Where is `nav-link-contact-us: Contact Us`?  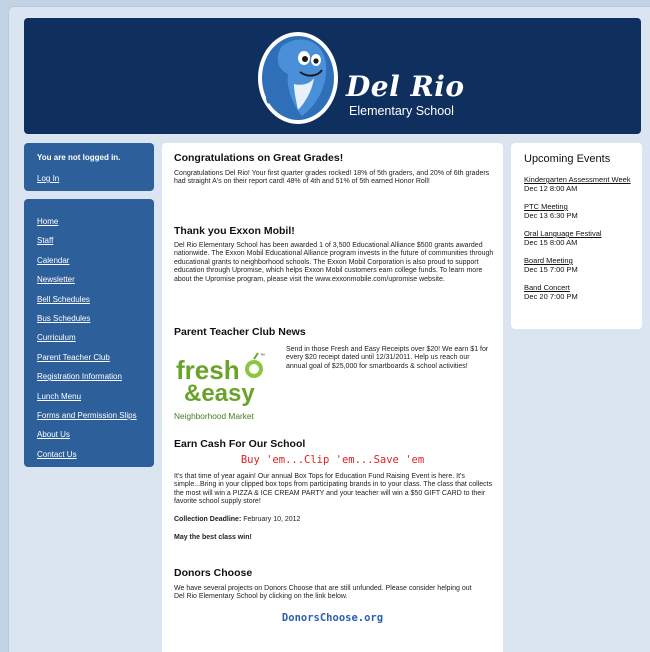 nav-link-contact-us: Contact Us is located at coordinates (57, 454).